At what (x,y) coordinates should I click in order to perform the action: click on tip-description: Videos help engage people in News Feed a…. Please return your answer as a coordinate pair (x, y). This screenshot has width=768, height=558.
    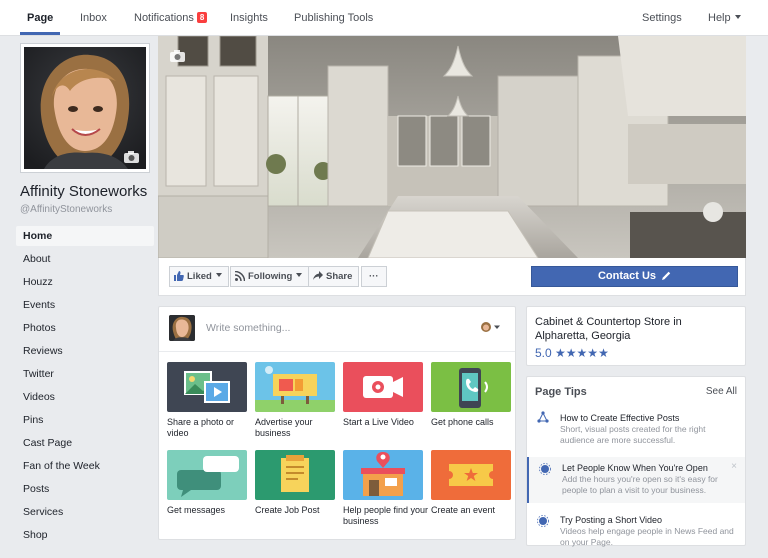
    Looking at the image, I should click on (647, 536).